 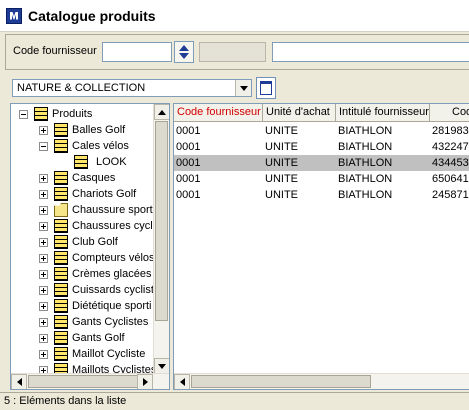 I want to click on table-row: 0001 UNITE BIATHLON 432247, so click(x=321, y=147).